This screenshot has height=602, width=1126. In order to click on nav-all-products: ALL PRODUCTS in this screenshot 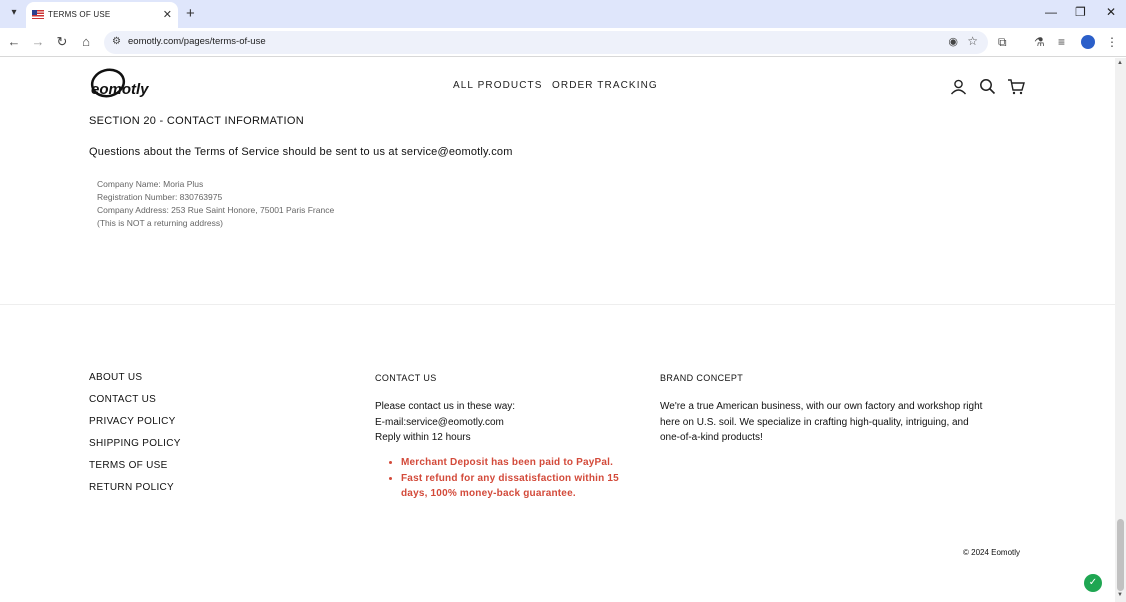, I will do `click(498, 85)`.